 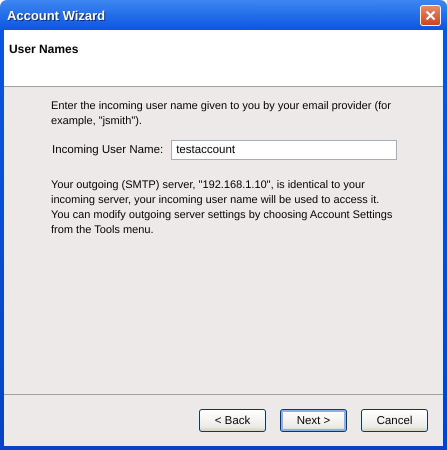 I want to click on page-heading: User Names, so click(x=43, y=49).